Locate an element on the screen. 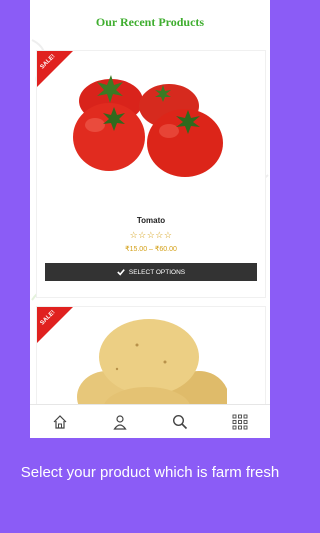 The height and width of the screenshot is (533, 320). price-range: ₹15.00 – ₹60.00 is located at coordinates (151, 249).